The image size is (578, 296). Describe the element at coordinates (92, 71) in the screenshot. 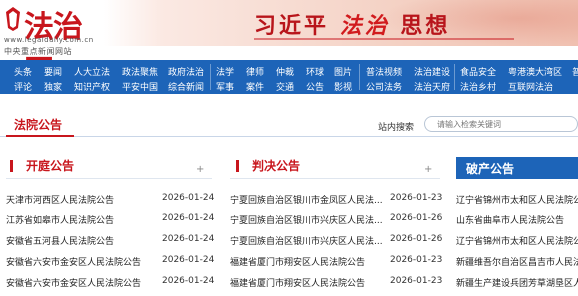

I see `nav-item: 人大立法` at that location.